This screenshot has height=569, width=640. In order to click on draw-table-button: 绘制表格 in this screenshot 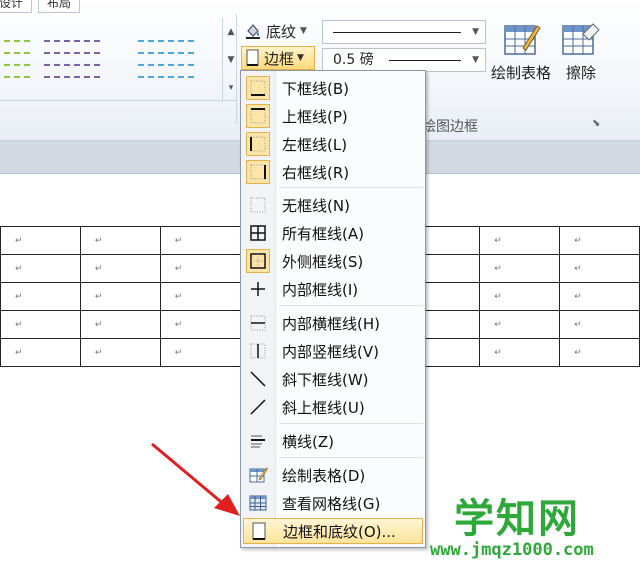, I will do `click(521, 55)`.